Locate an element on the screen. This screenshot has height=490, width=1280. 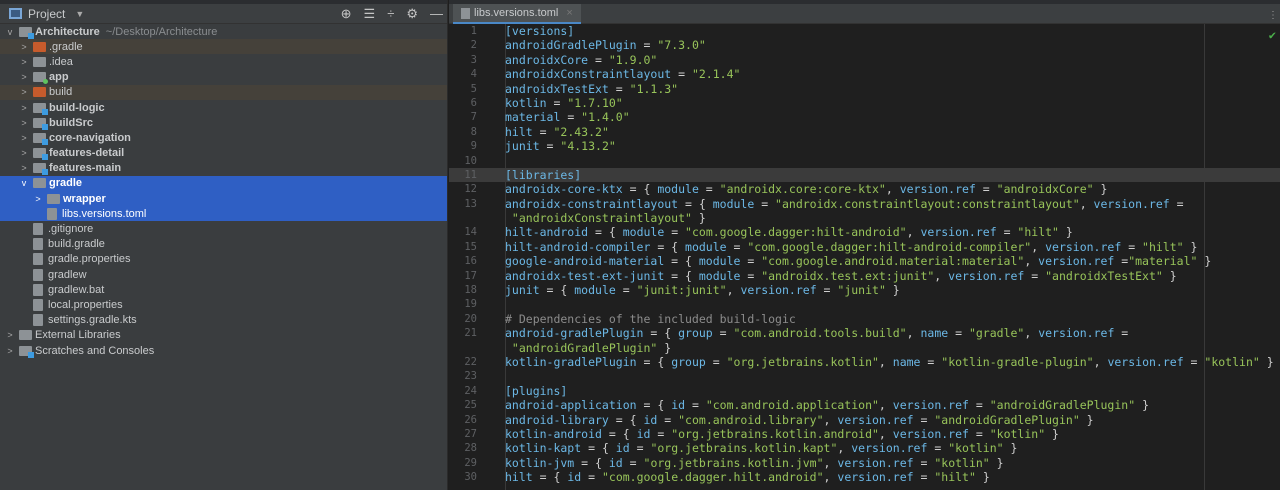
punct-token: , is located at coordinates (913, 333).